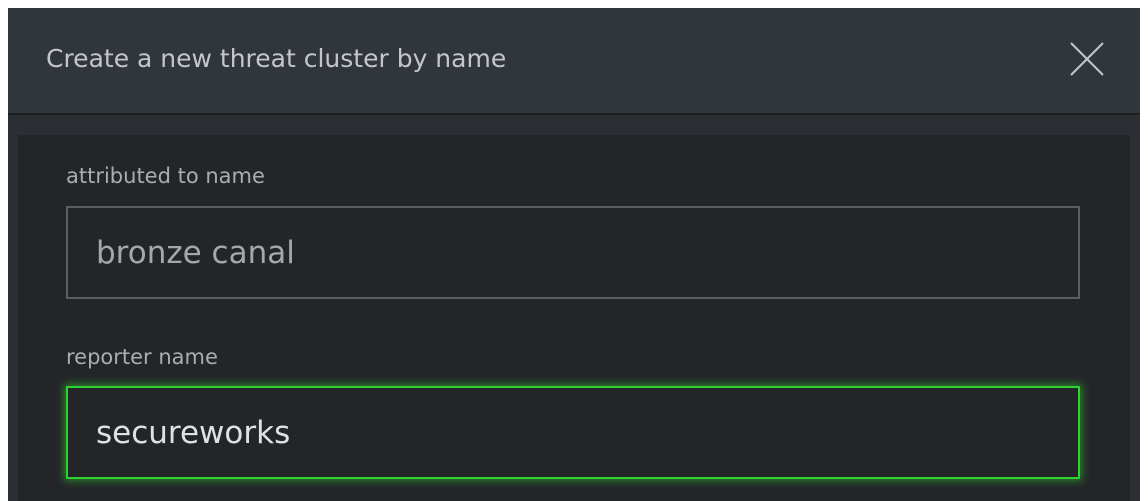  I want to click on close-button, so click(1087, 59).